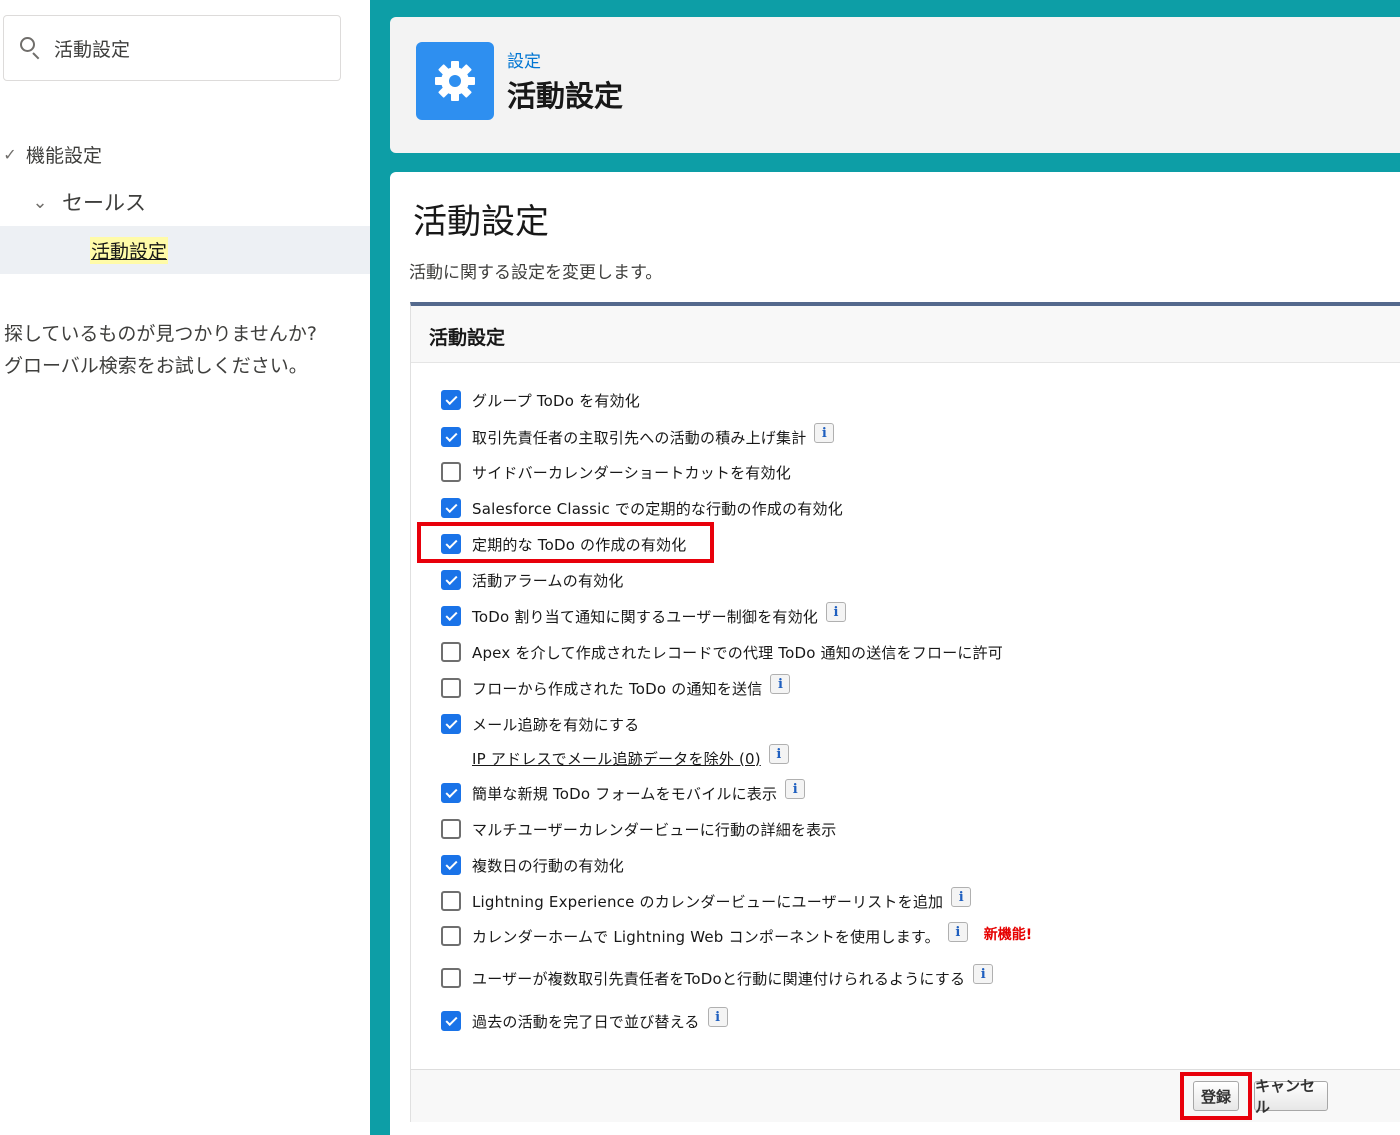 The image size is (1400, 1135). Describe the element at coordinates (738, 652) in the screenshot. I see `option-label: Apex を介して作成されたレコードでの代理 ToDo 通知の送信をフローに許可` at that location.